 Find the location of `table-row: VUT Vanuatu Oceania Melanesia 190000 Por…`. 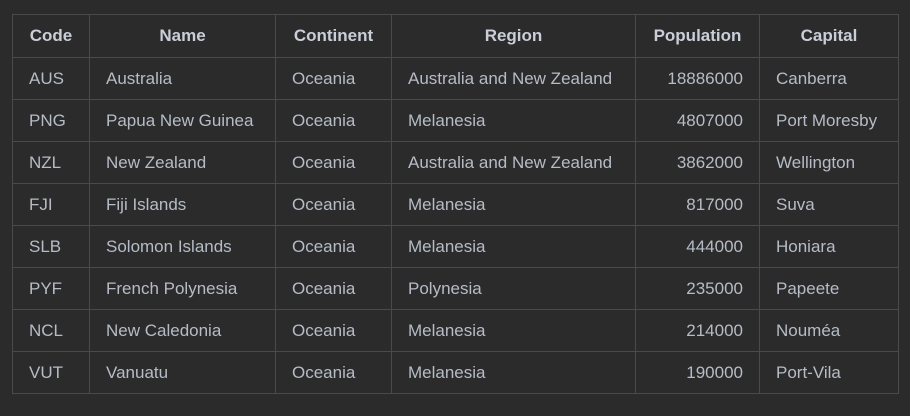

table-row: VUT Vanuatu Oceania Melanesia 190000 Por… is located at coordinates (455, 372).